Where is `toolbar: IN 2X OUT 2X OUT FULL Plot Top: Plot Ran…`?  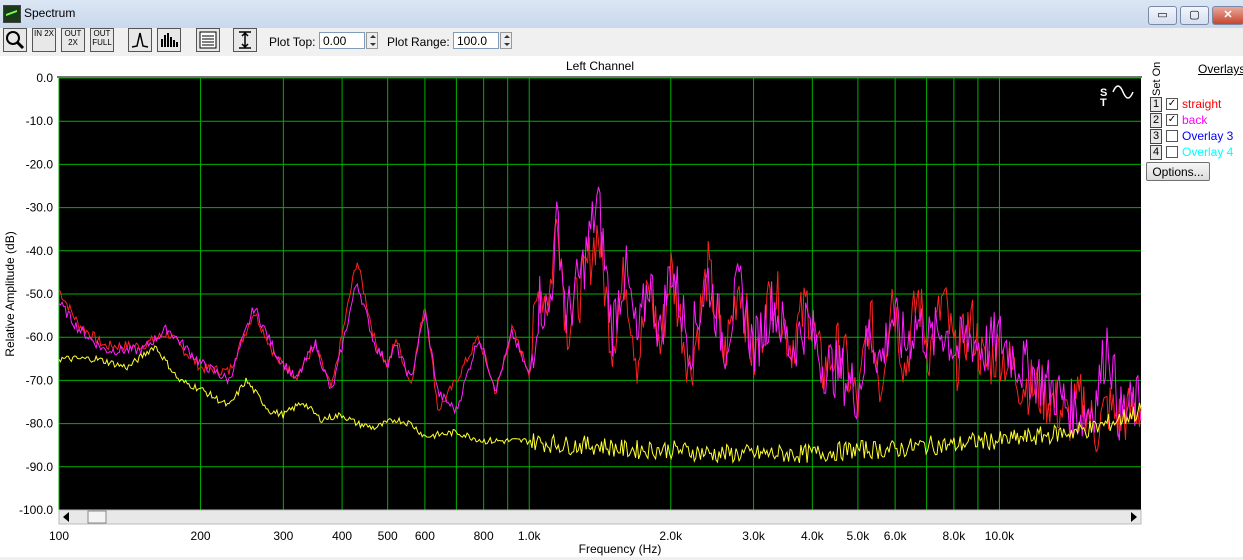
toolbar: IN 2X OUT 2X OUT FULL Plot Top: Plot Ran… is located at coordinates (621, 42).